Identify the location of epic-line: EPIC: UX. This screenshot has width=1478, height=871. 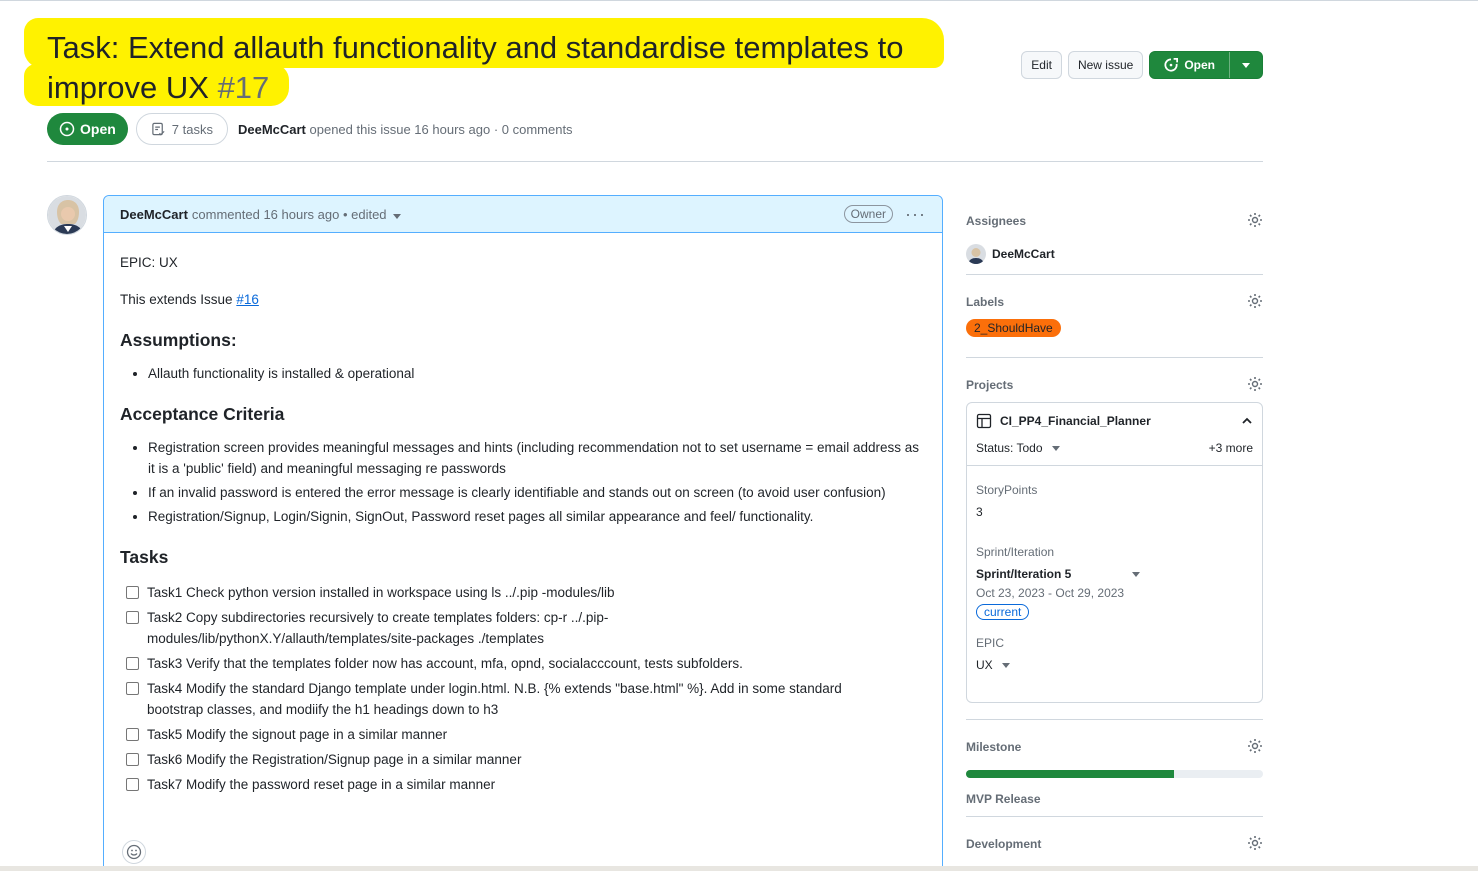
(149, 262).